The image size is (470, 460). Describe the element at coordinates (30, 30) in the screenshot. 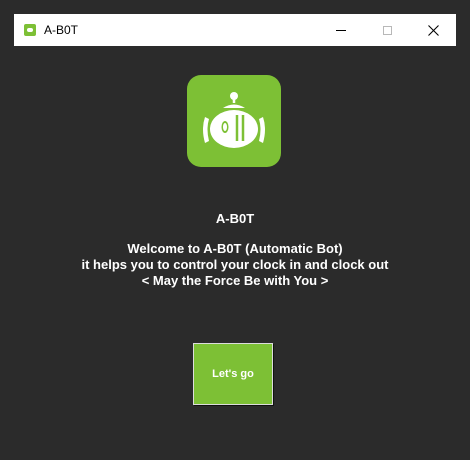

I see `robot-icon` at that location.